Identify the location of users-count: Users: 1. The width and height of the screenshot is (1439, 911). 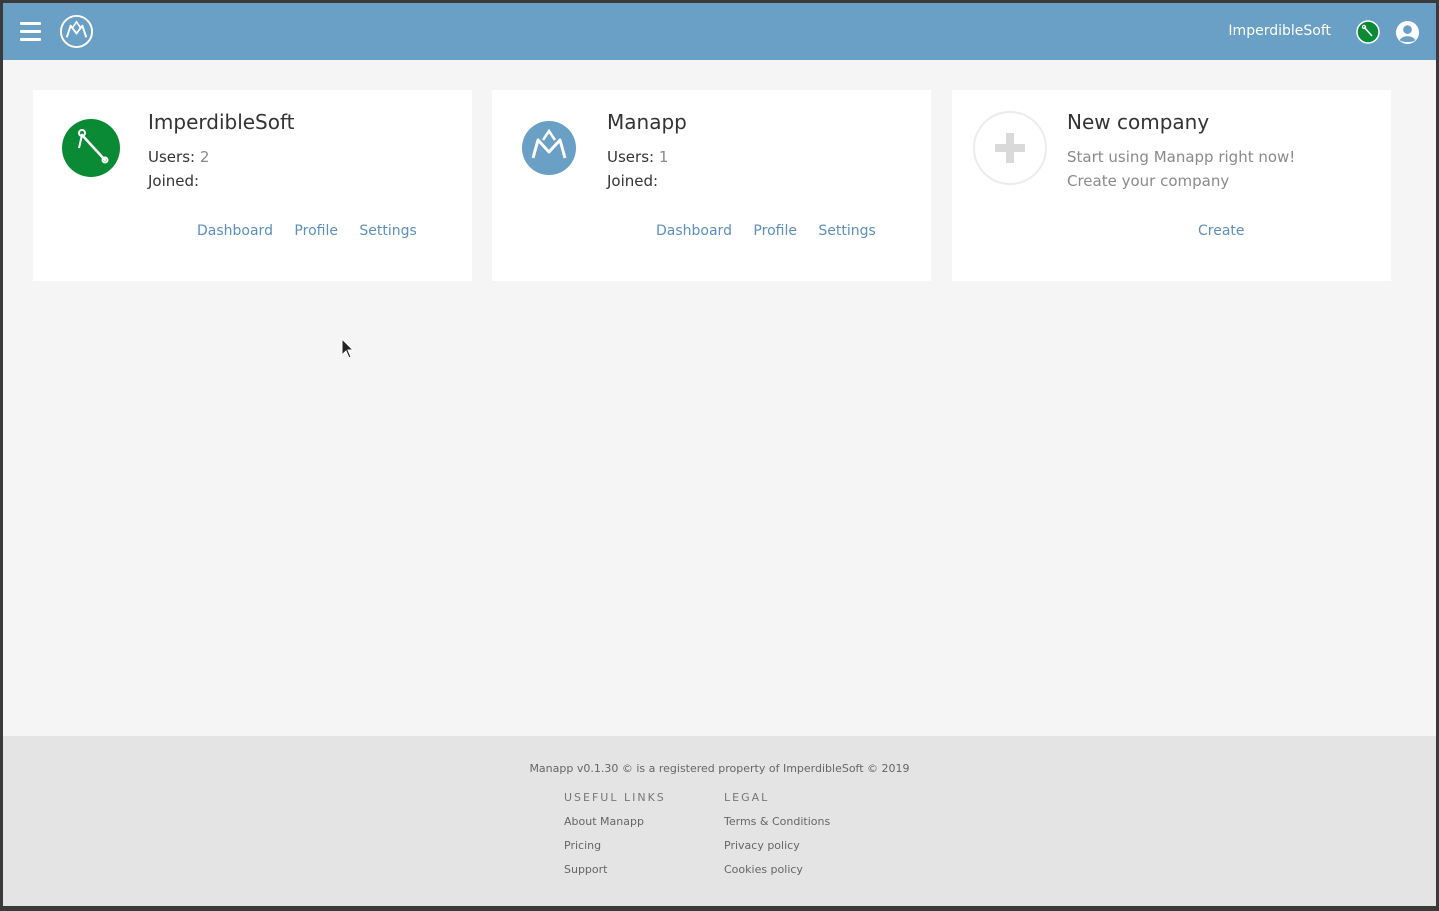
(638, 157).